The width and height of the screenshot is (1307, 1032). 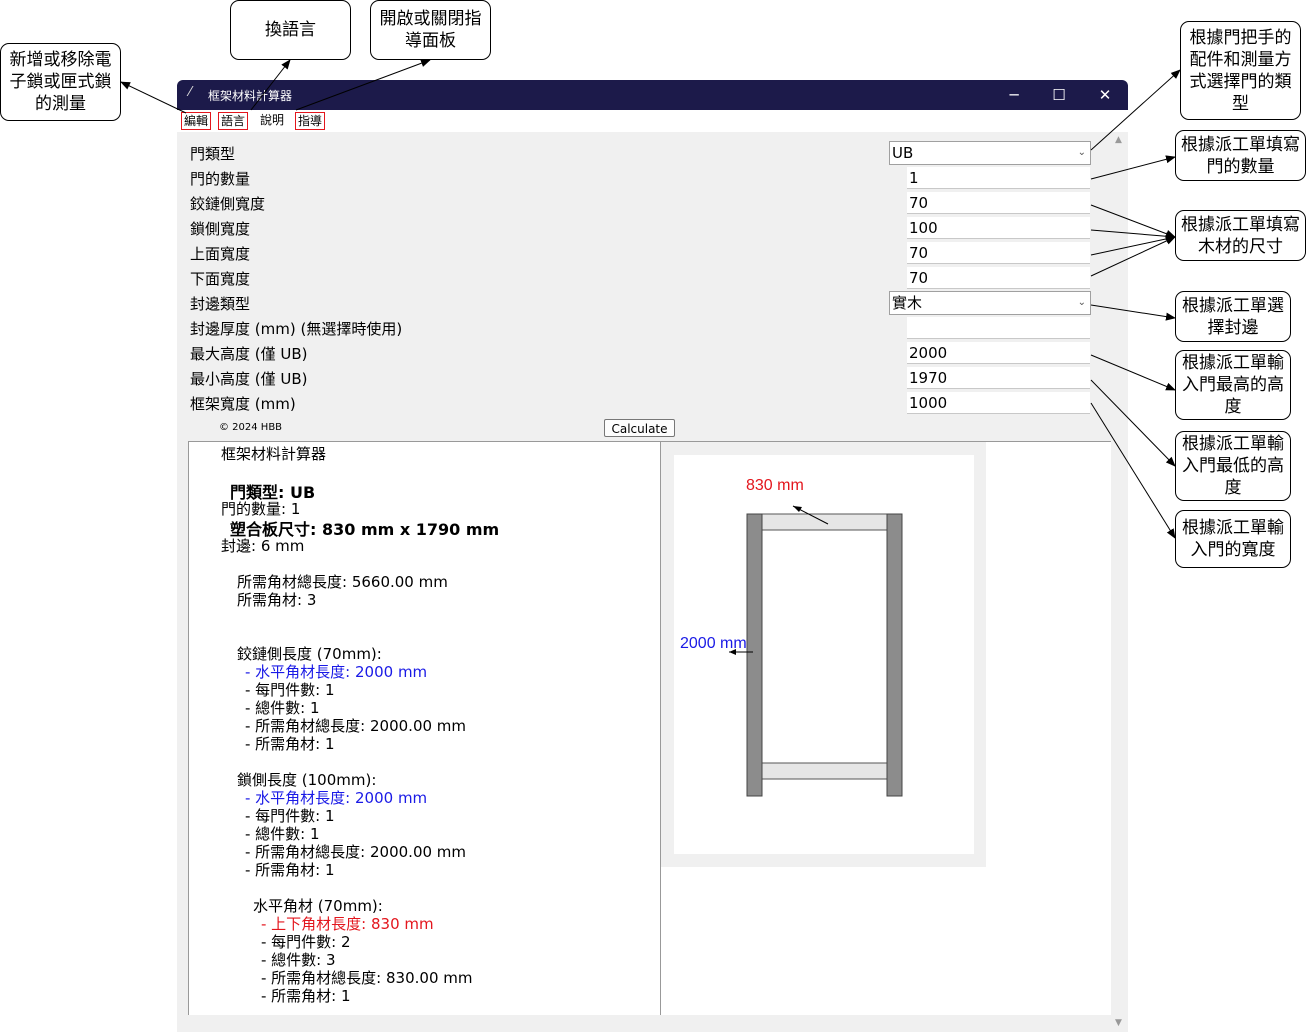 I want to click on bottom-rail, so click(x=824, y=771).